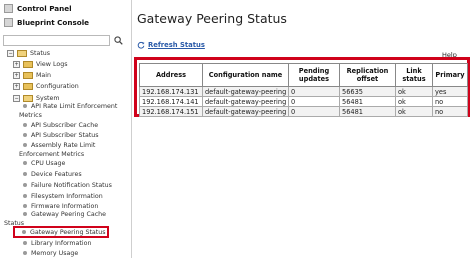 This screenshot has height=258, width=474. Describe the element at coordinates (71, 185) in the screenshot. I see `sidebar-item-label: Failure Notification Status` at that location.